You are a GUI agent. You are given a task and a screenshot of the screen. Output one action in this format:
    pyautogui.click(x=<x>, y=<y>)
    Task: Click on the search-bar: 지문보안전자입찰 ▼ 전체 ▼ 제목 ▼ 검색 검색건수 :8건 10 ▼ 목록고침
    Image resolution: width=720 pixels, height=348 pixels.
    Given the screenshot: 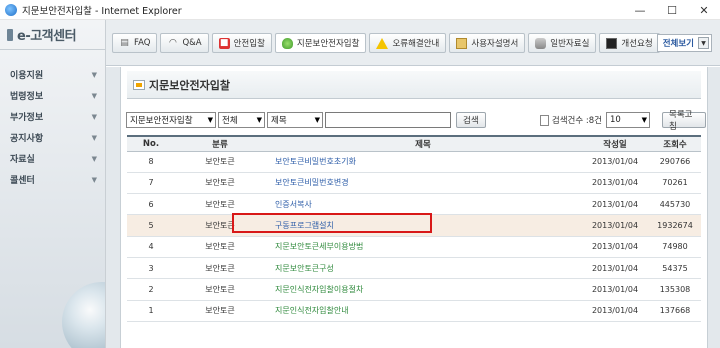 What is the action you would take?
    pyautogui.click(x=416, y=121)
    